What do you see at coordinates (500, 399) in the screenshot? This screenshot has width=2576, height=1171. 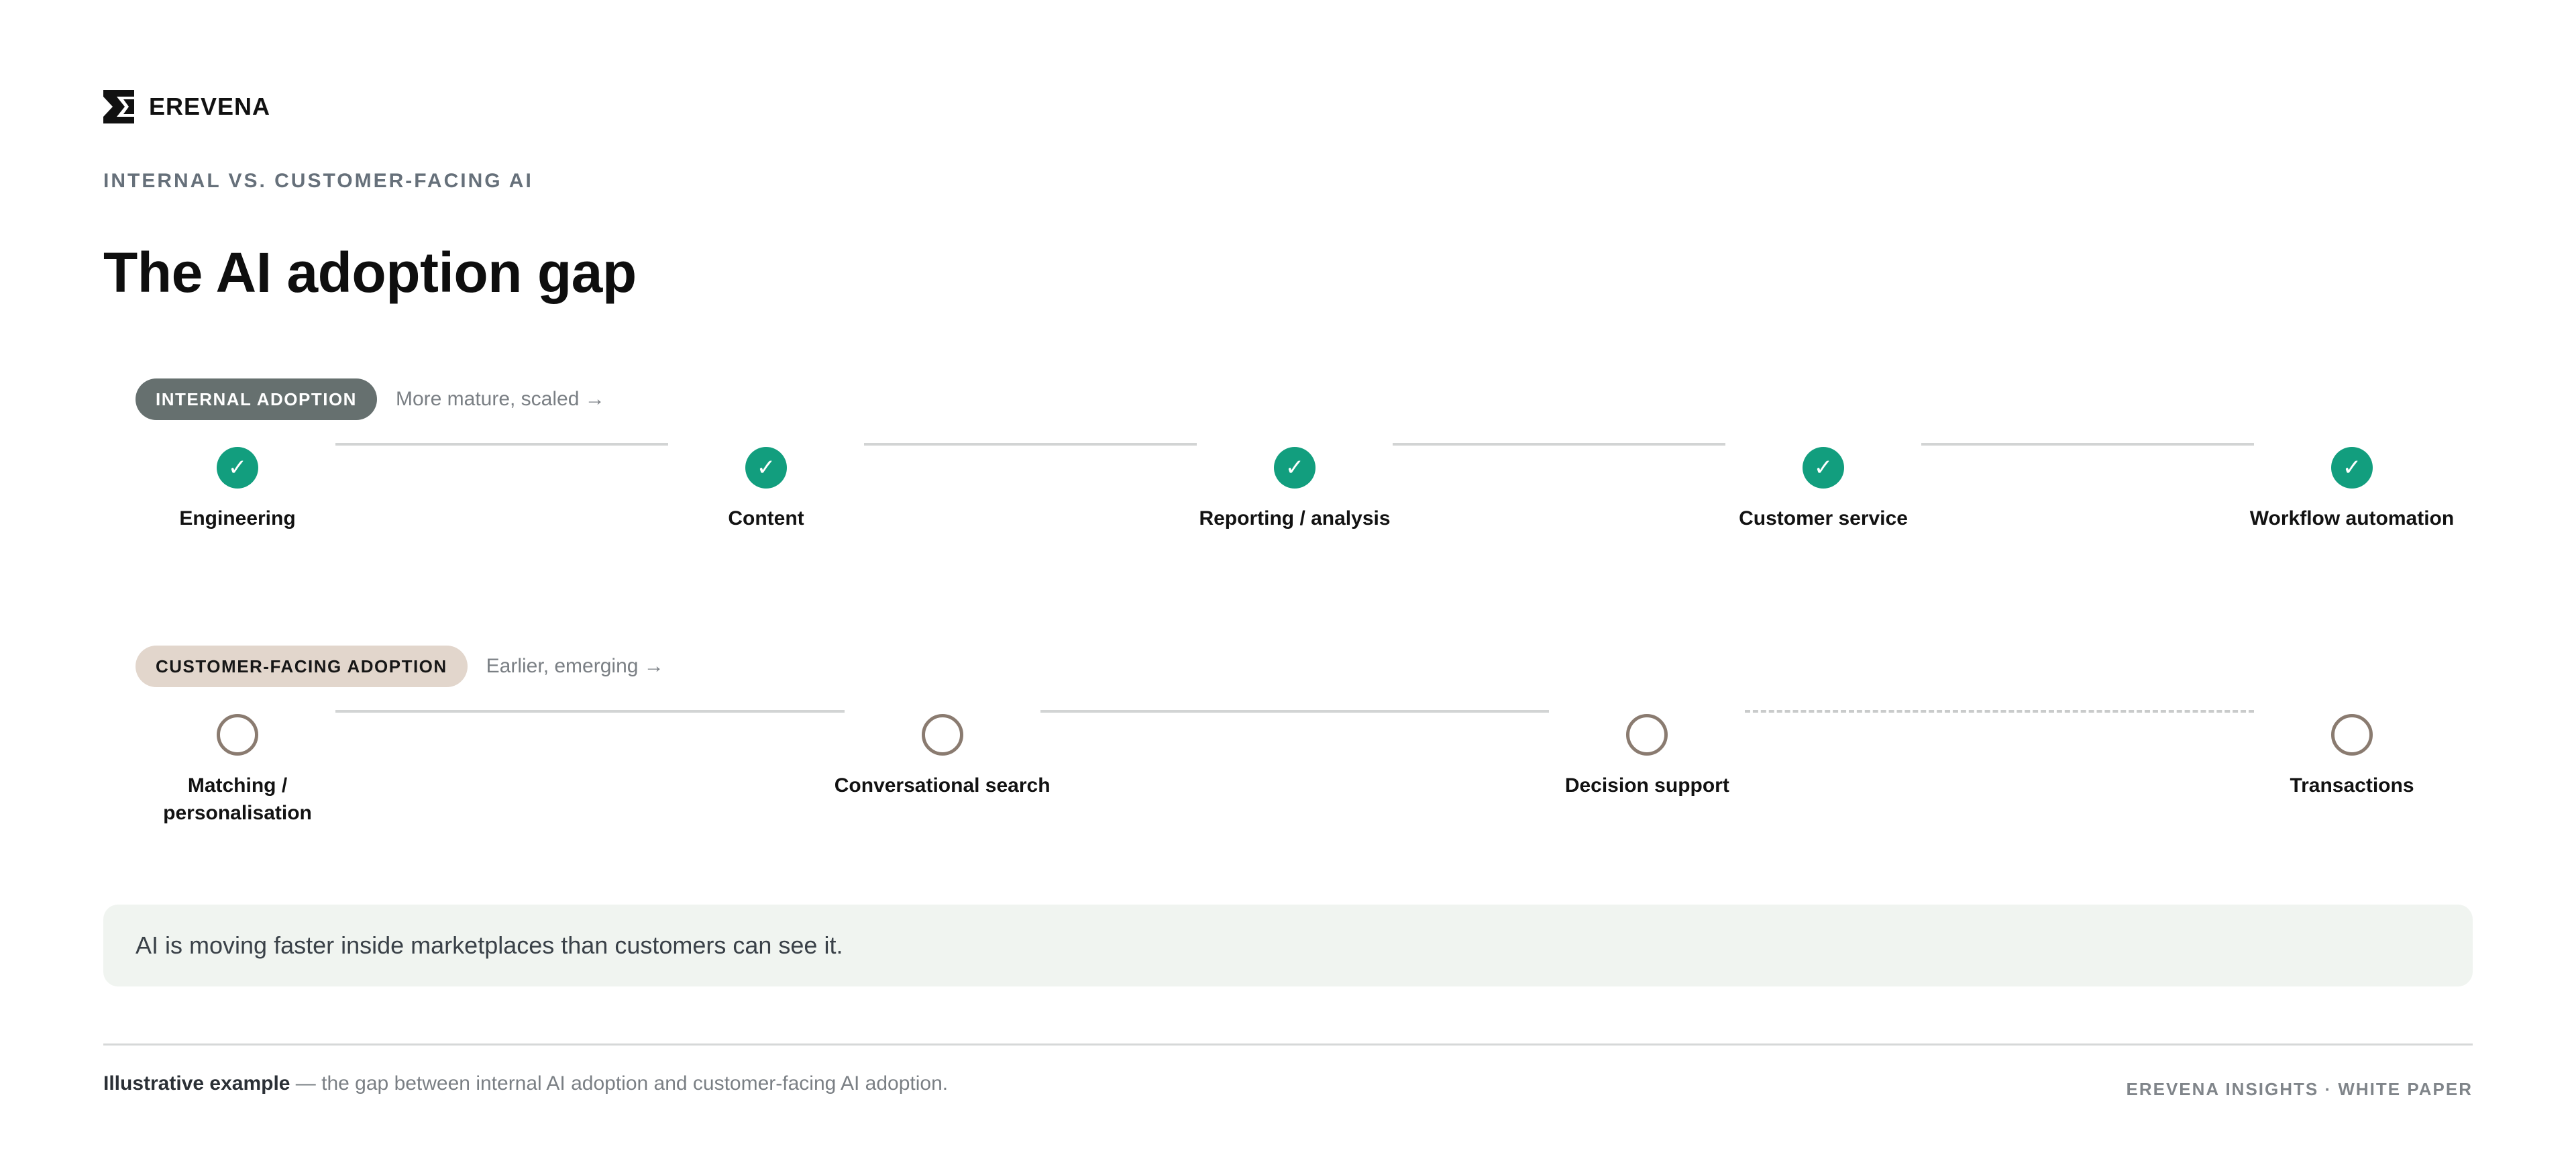 I see `internal-track-note: More mature, scaled →` at bounding box center [500, 399].